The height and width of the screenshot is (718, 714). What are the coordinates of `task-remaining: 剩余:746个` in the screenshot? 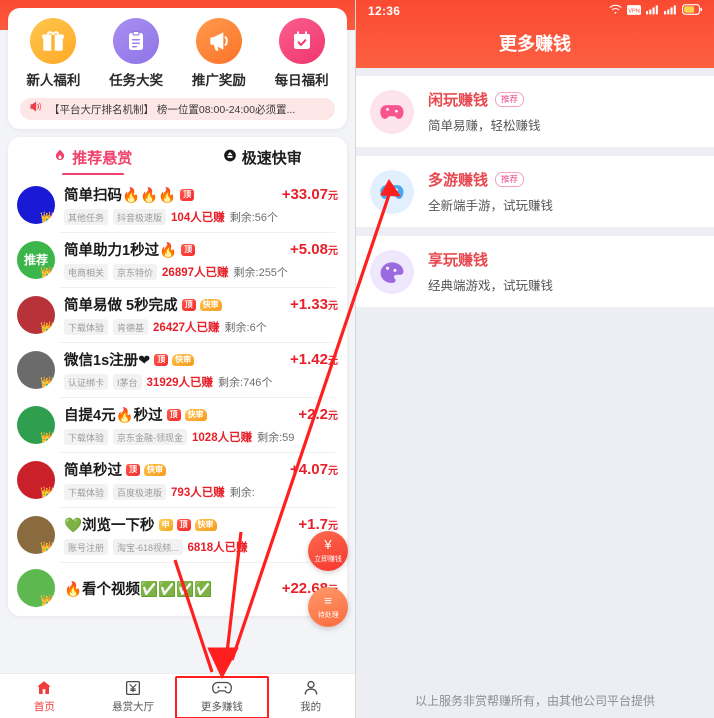 It's located at (245, 383).